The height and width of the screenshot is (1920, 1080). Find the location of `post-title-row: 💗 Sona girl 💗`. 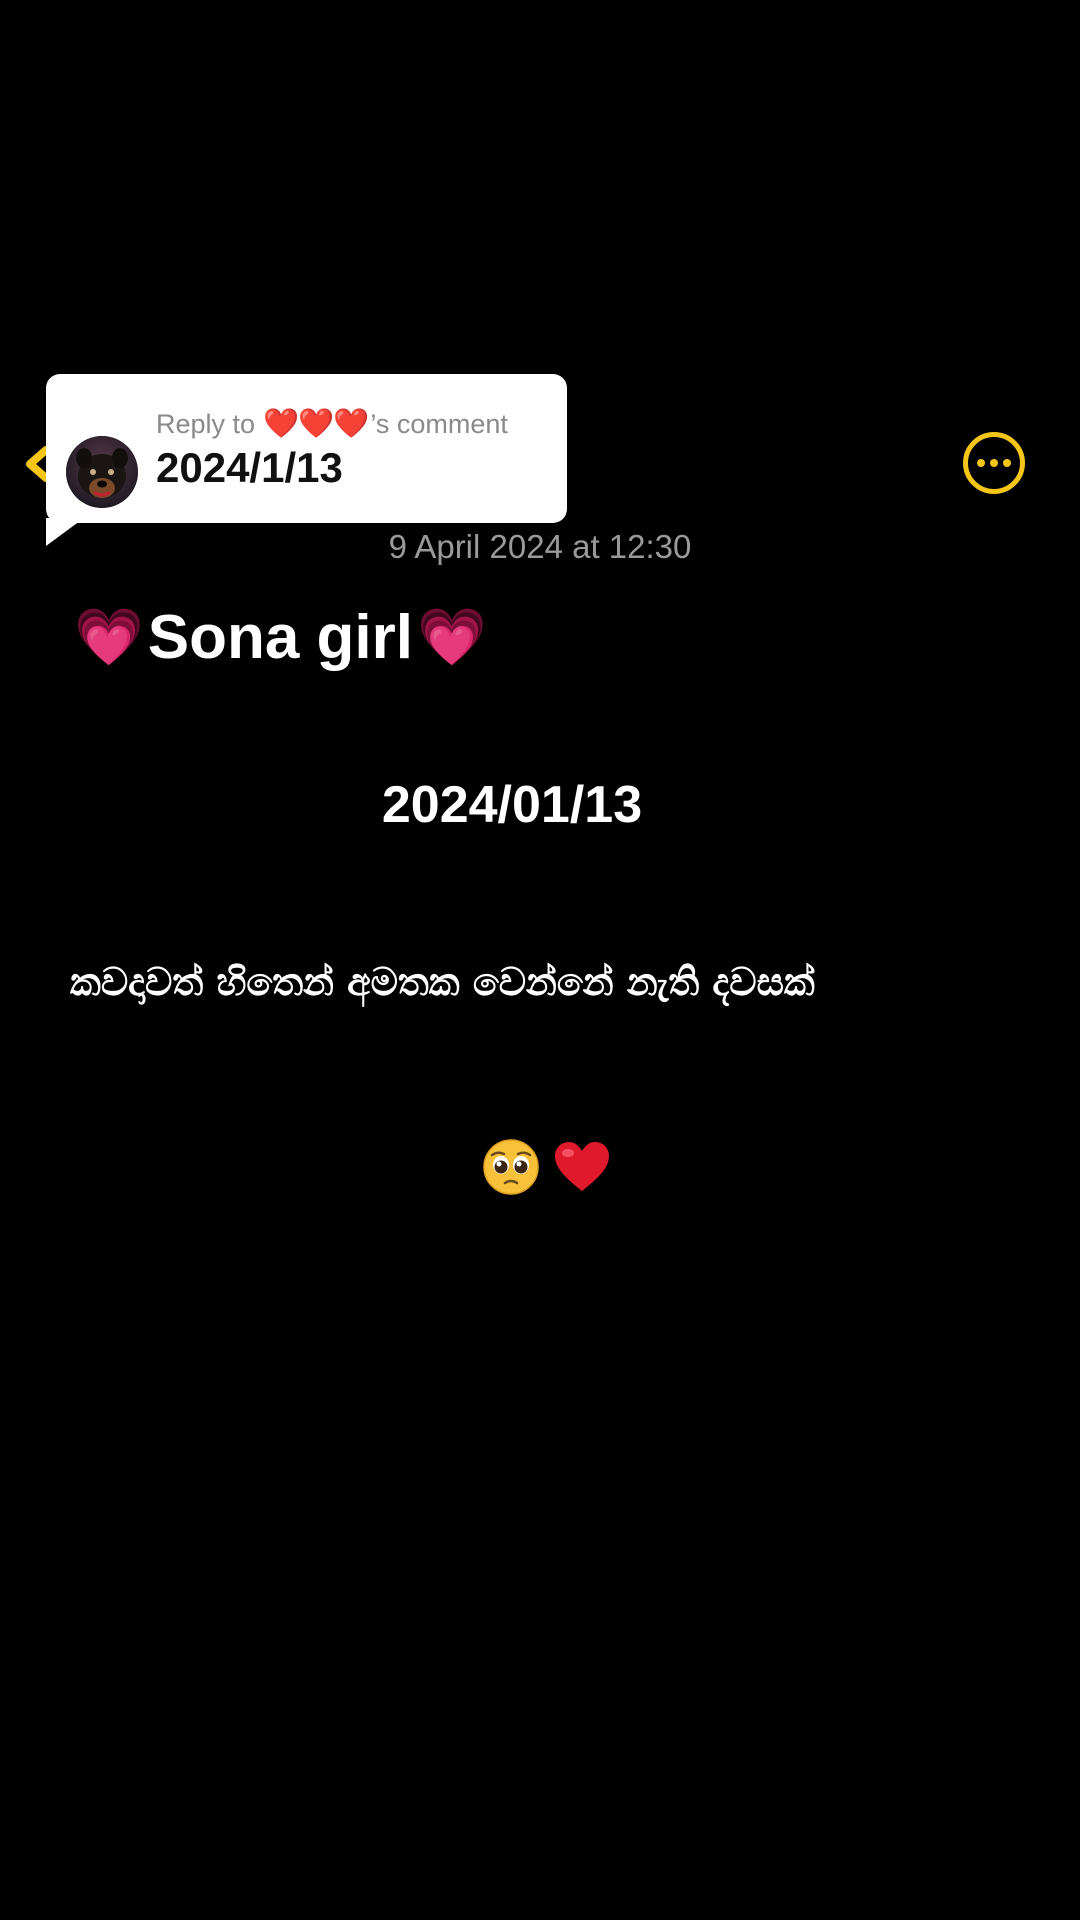

post-title-row: 💗 Sona girl 💗 is located at coordinates (280, 637).